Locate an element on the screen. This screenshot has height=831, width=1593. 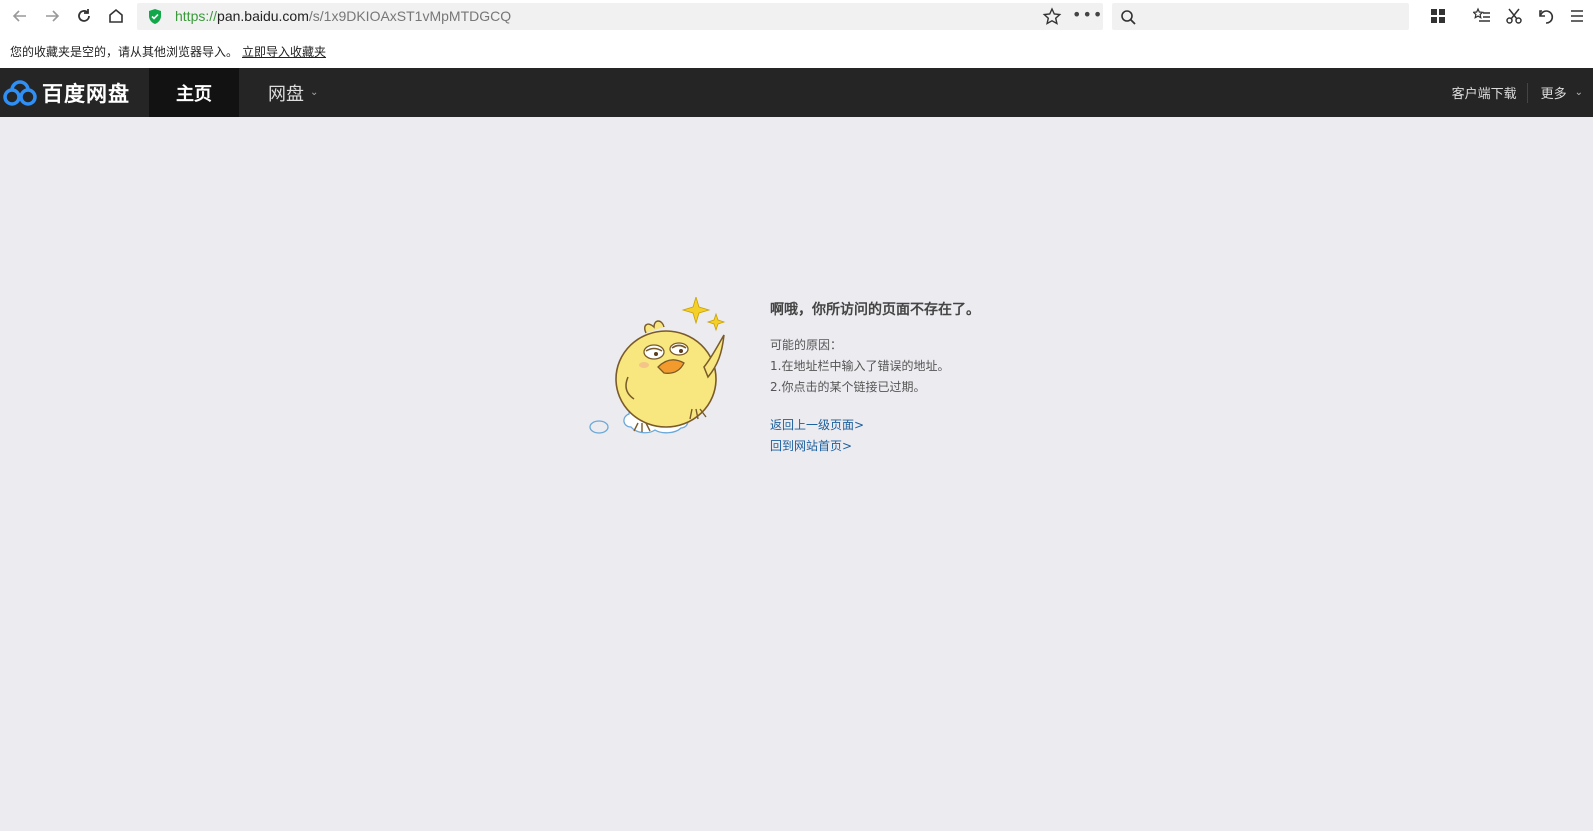
reload-icon is located at coordinates (84, 16).